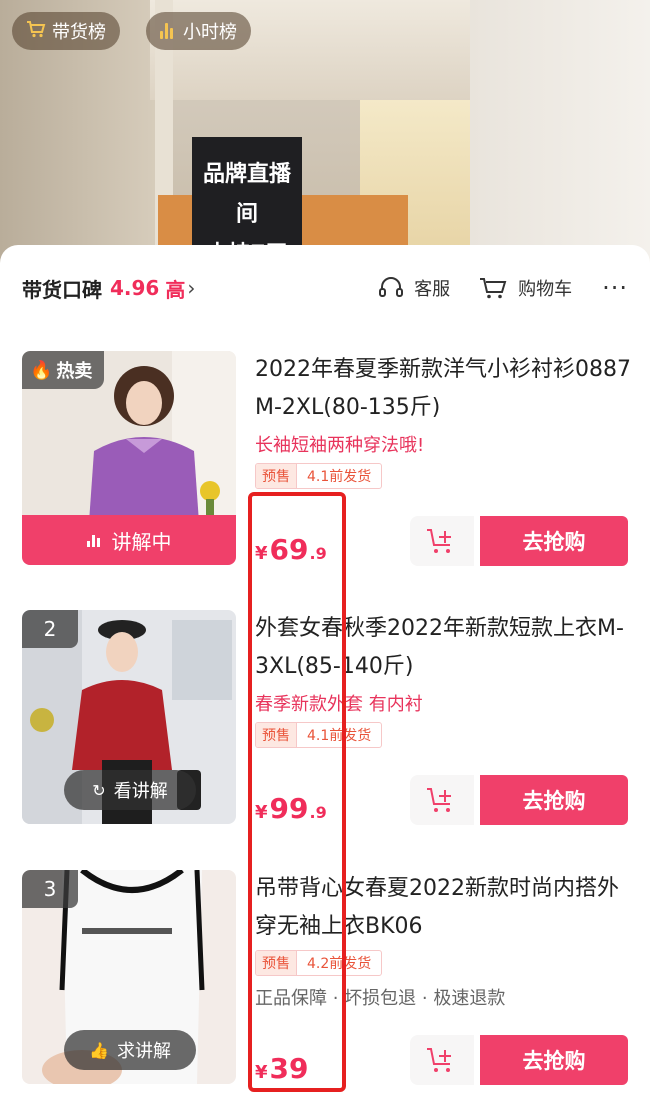 The image size is (650, 1120). I want to click on presale-date: 4.1前发货, so click(338, 476).